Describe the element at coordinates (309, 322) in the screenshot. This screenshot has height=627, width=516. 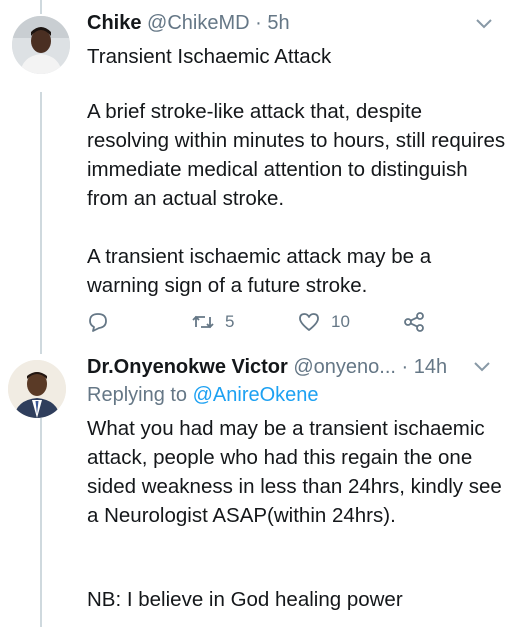
I see `heart-icon` at that location.